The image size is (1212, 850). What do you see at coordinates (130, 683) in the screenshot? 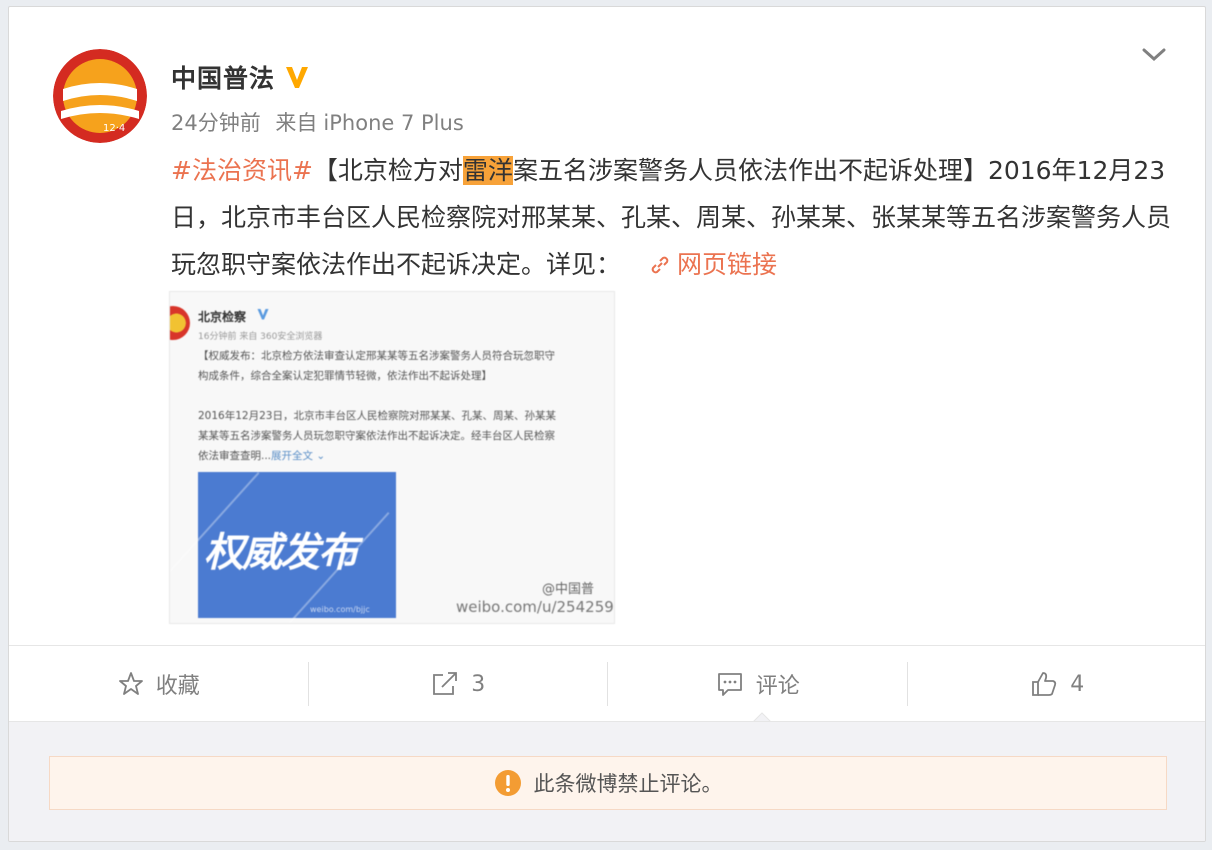
I see `star-icon` at bounding box center [130, 683].